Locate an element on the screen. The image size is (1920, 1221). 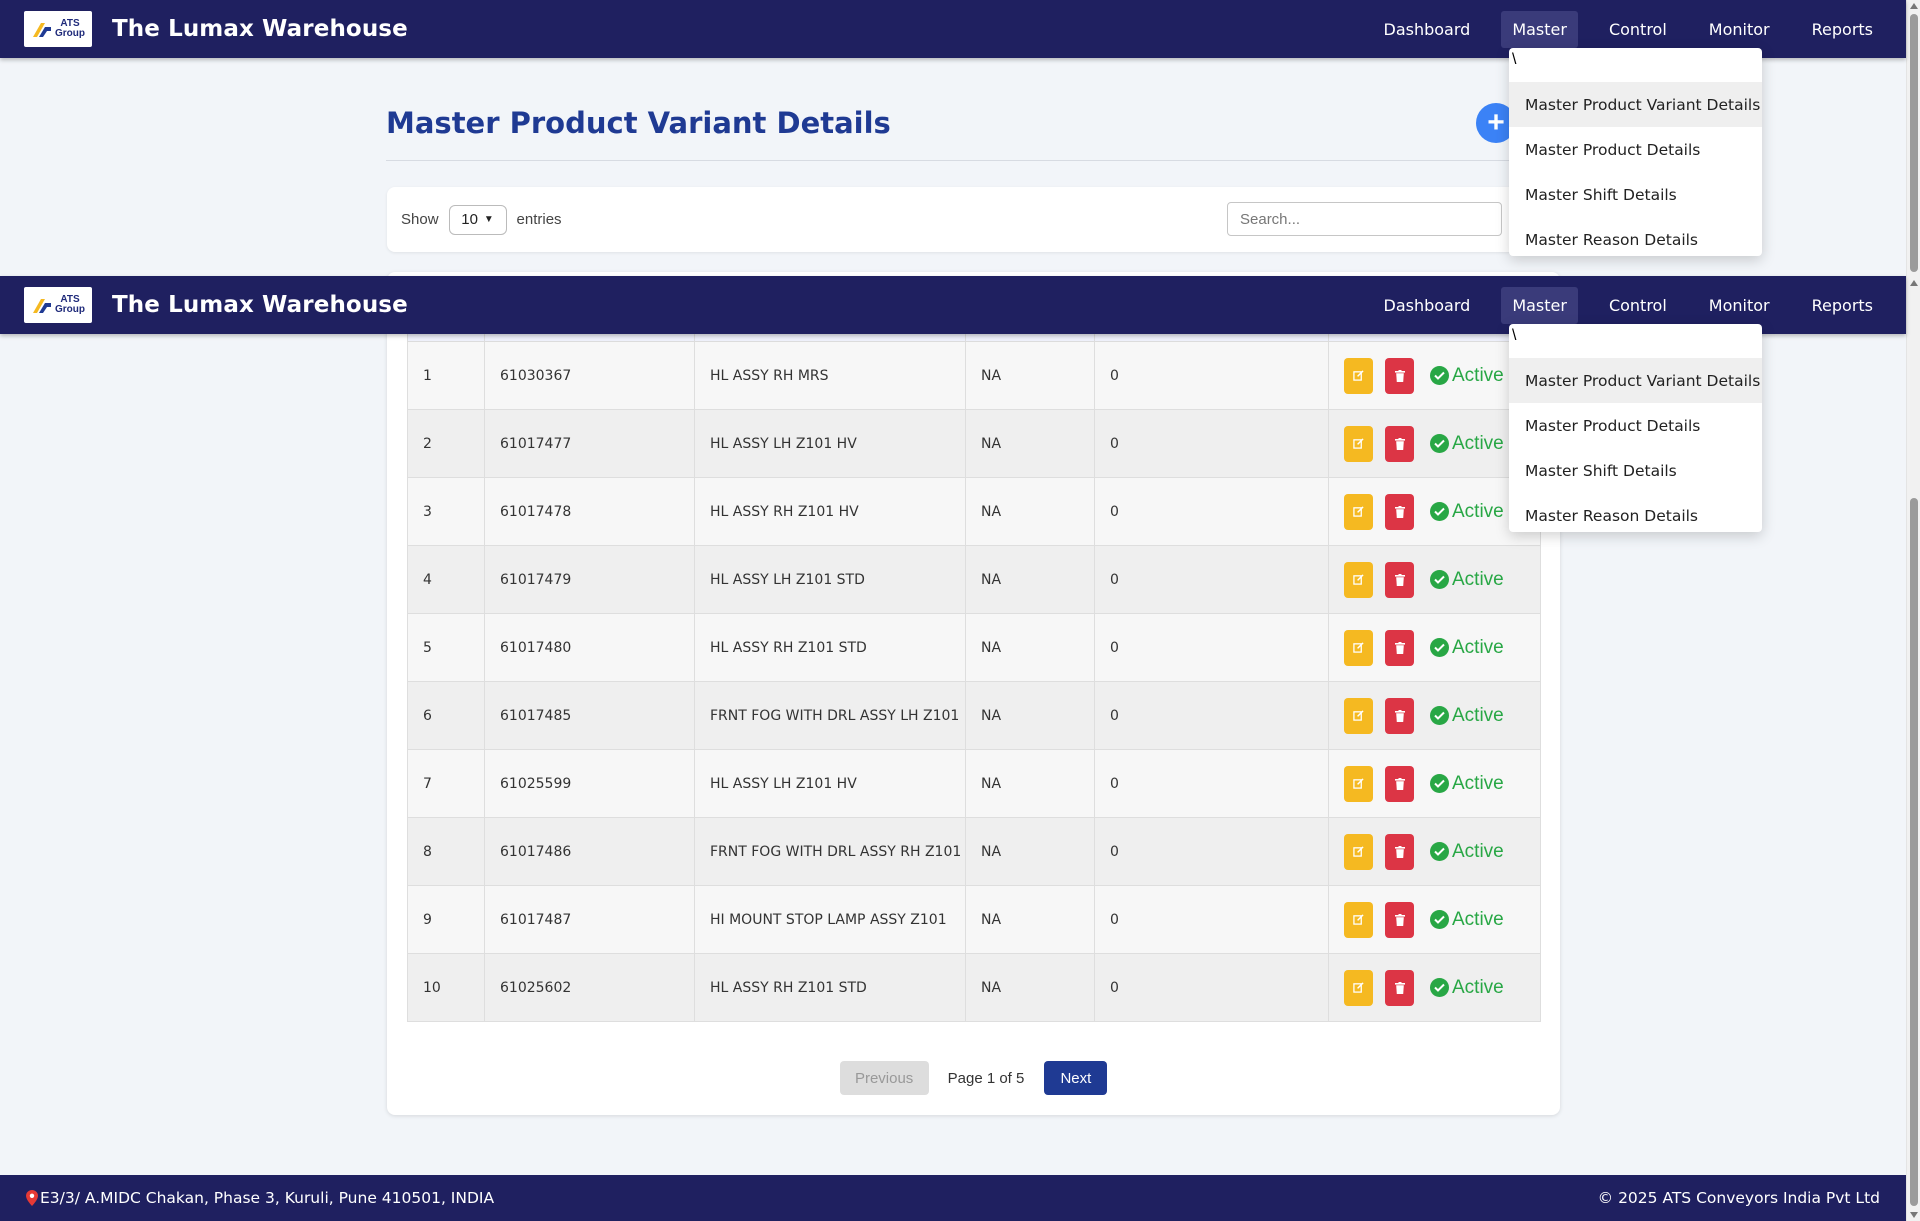
cell-variant-code: 61017479 is located at coordinates (589, 579).